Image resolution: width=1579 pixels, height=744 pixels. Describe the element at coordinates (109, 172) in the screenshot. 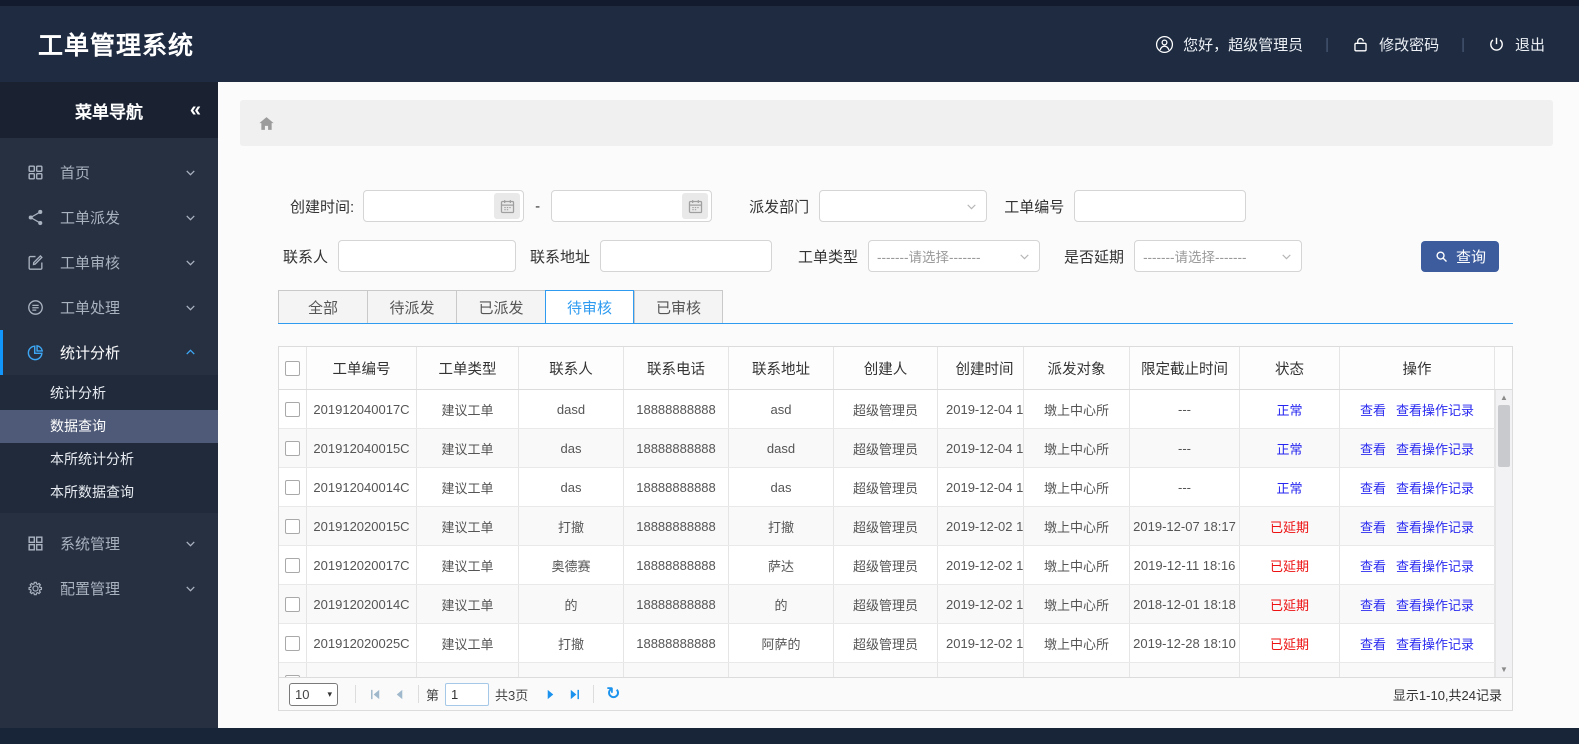

I see `sidebar-item-home: 首页` at that location.